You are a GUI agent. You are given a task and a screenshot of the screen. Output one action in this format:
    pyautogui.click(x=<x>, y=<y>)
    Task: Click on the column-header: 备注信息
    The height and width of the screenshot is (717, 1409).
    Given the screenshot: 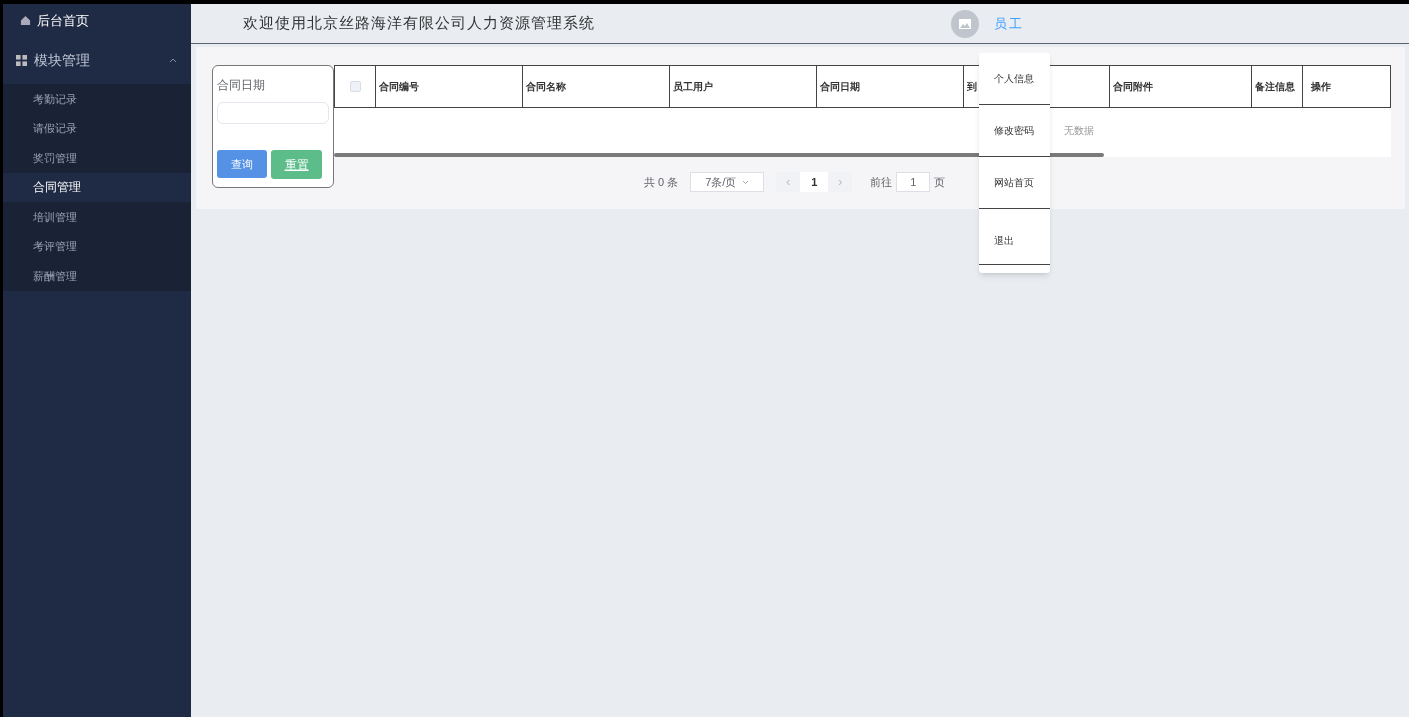 What is the action you would take?
    pyautogui.click(x=1277, y=86)
    